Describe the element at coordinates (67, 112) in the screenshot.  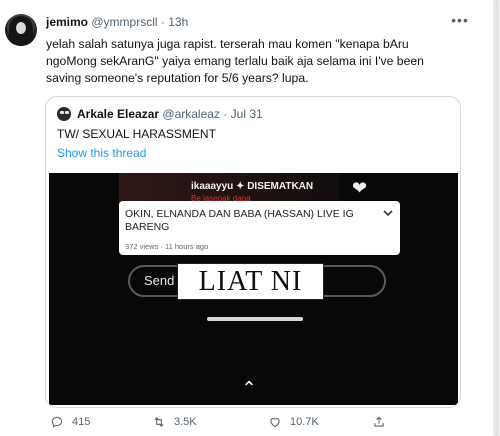
I see `avatar-eye-right` at that location.